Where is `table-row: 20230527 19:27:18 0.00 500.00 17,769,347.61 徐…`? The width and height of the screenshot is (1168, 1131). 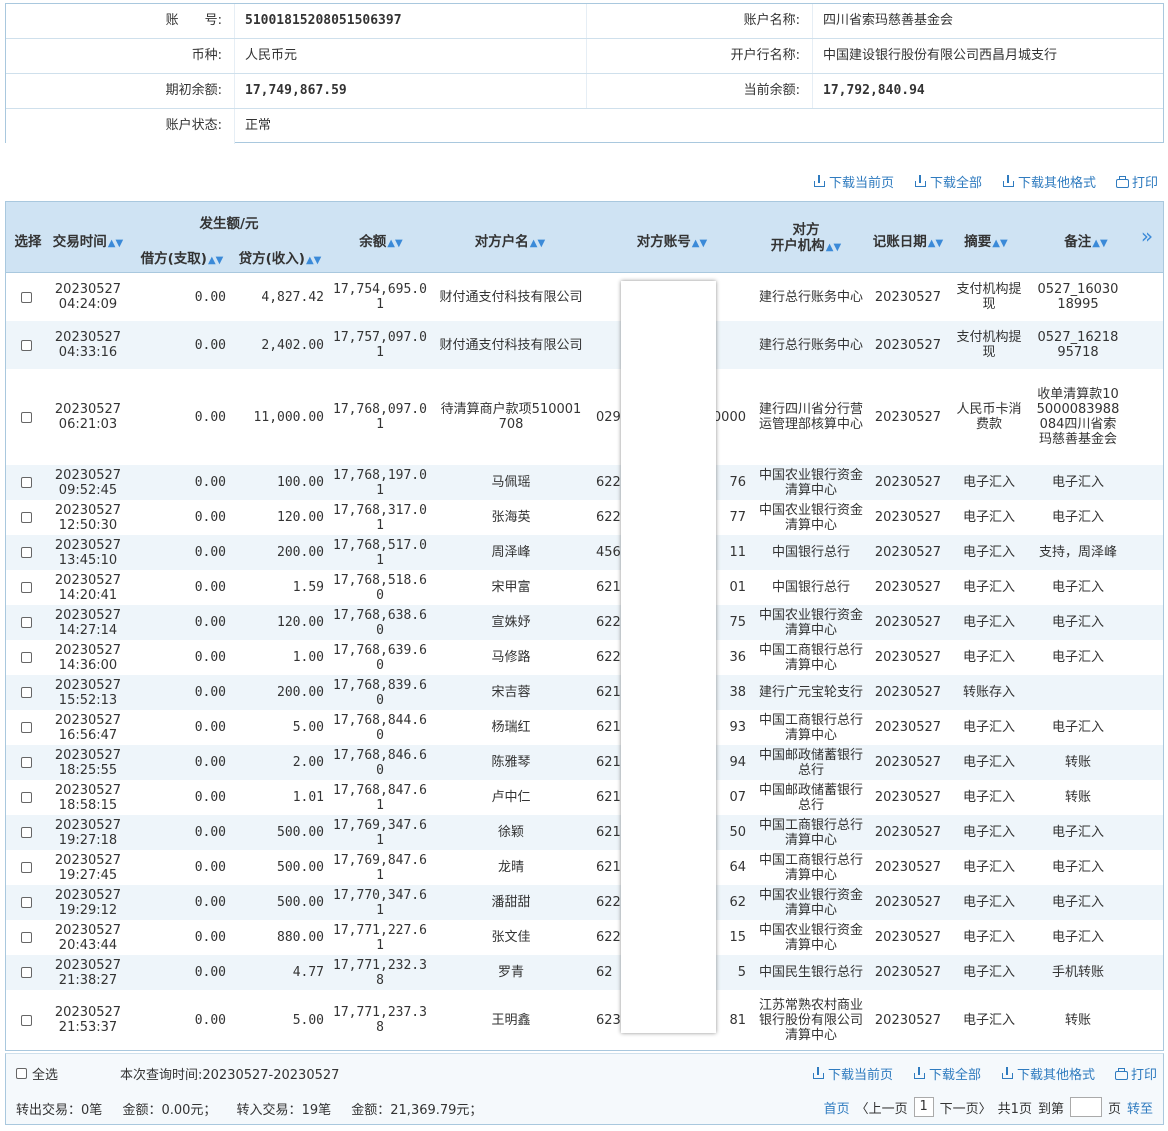 table-row: 20230527 19:27:18 0.00 500.00 17,769,347.61 徐… is located at coordinates (584, 832).